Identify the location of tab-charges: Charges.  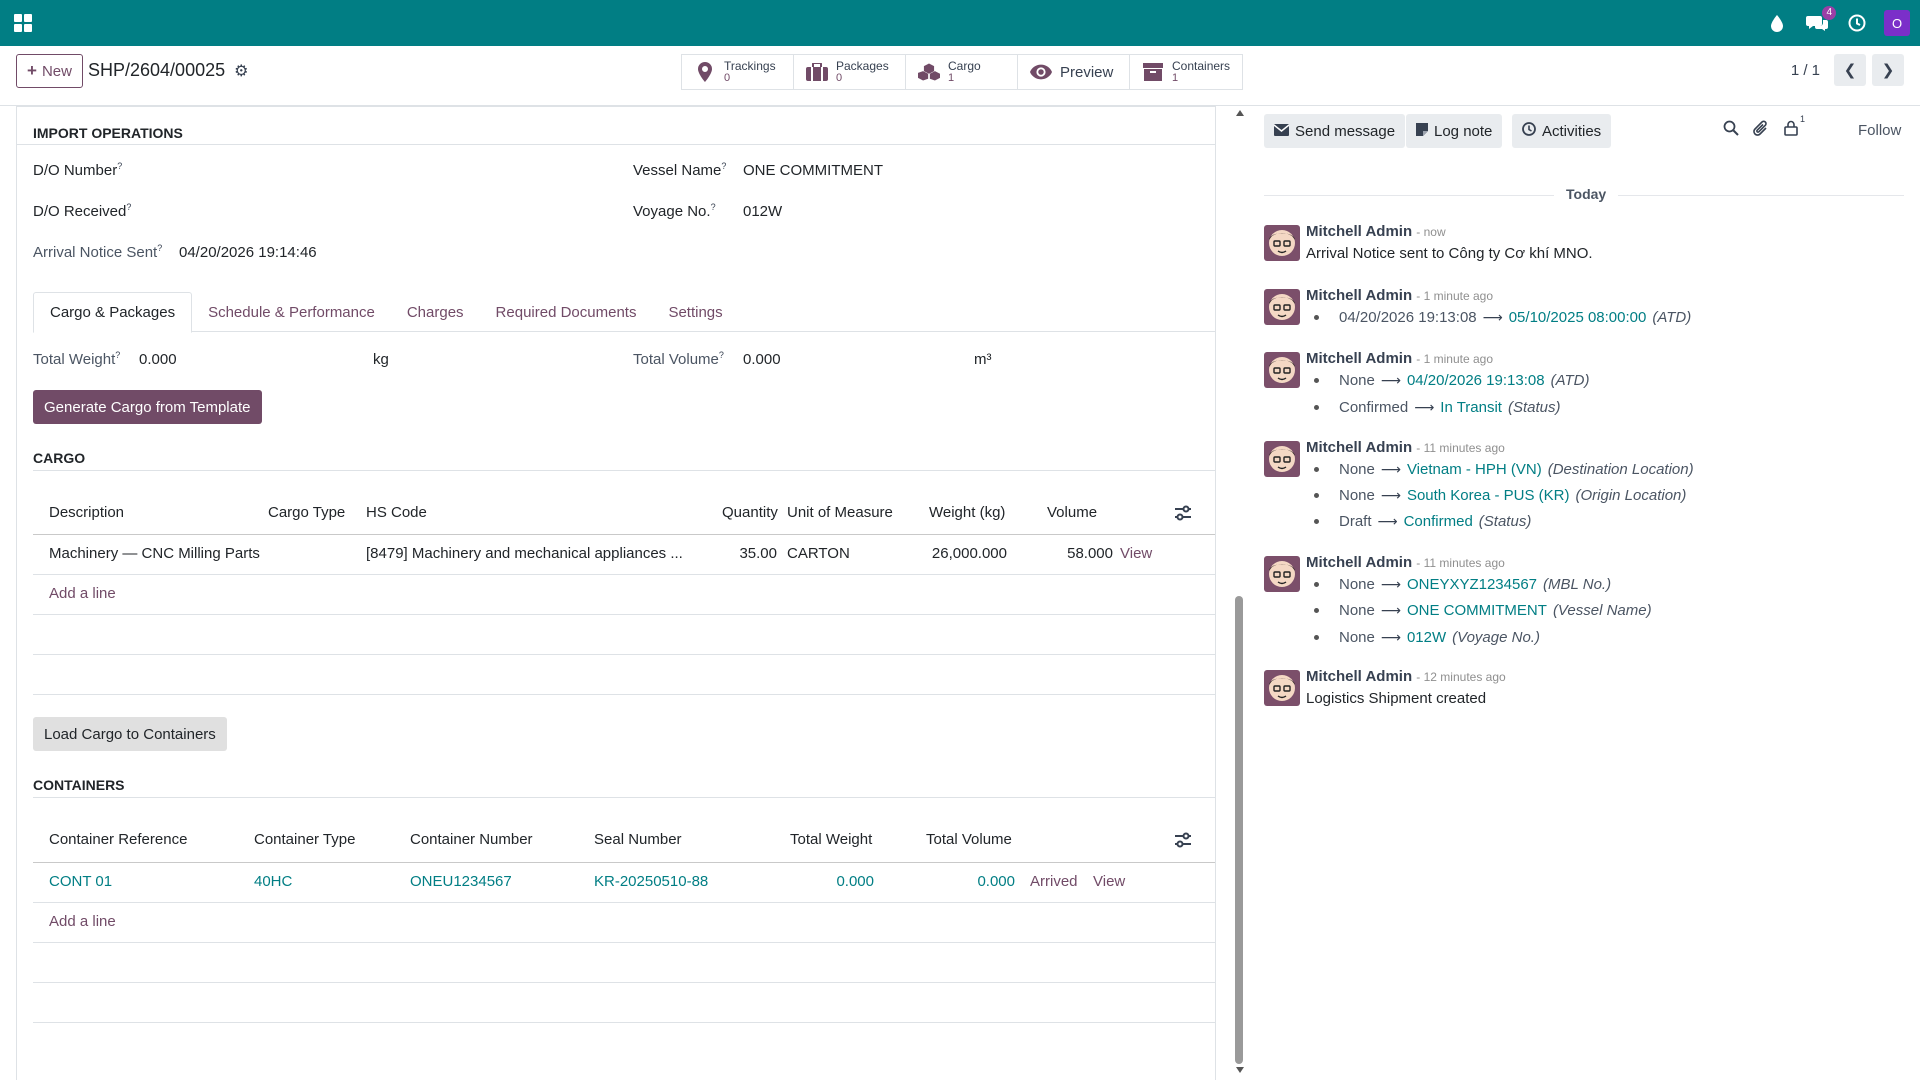
(435, 312).